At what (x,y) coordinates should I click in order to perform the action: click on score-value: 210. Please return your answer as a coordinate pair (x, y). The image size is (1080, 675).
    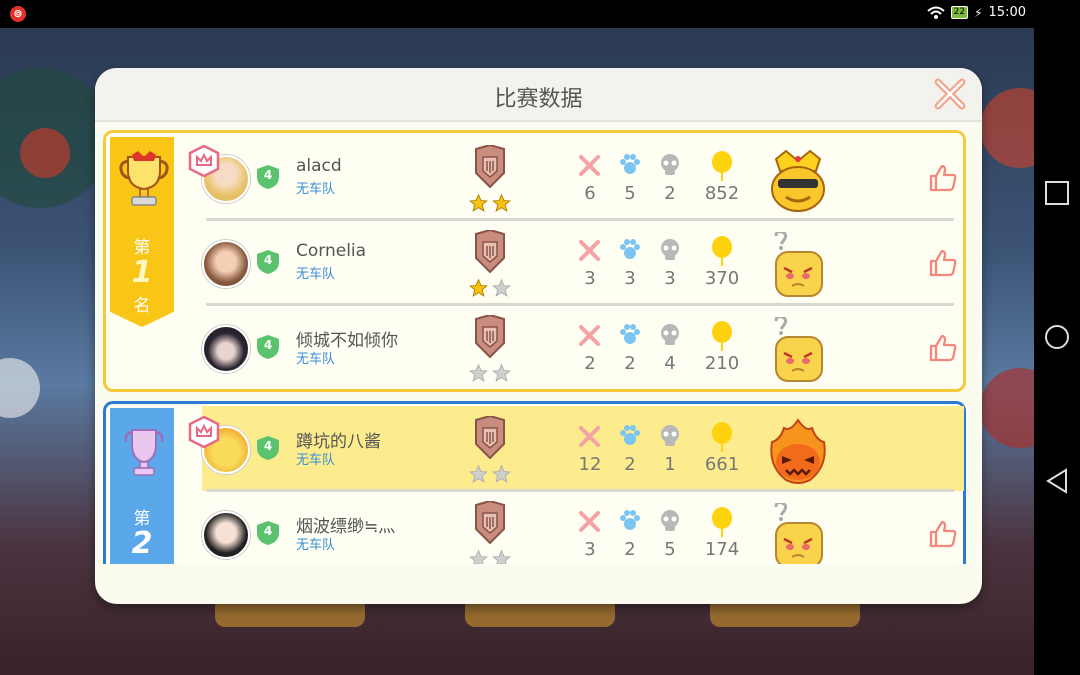
    Looking at the image, I should click on (722, 363).